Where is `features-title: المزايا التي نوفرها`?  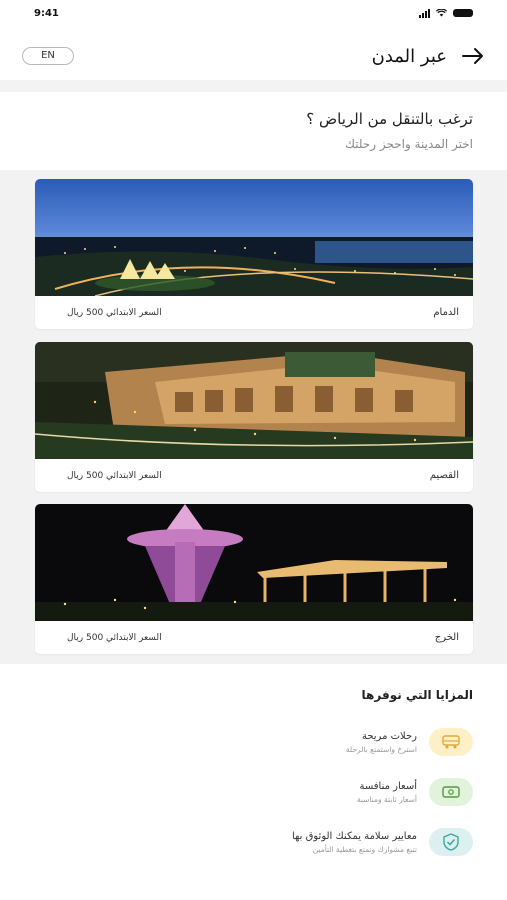 features-title: المزايا التي نوفرها is located at coordinates (417, 695).